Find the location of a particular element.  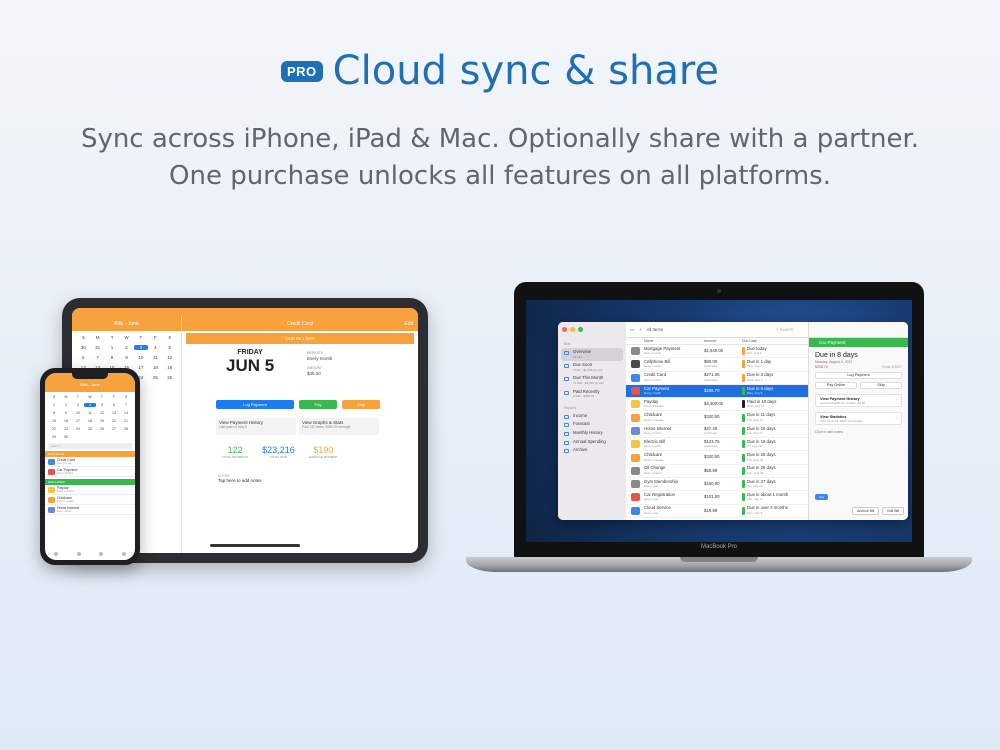

detail-notes: Click to add notes is located at coordinates (858, 432).